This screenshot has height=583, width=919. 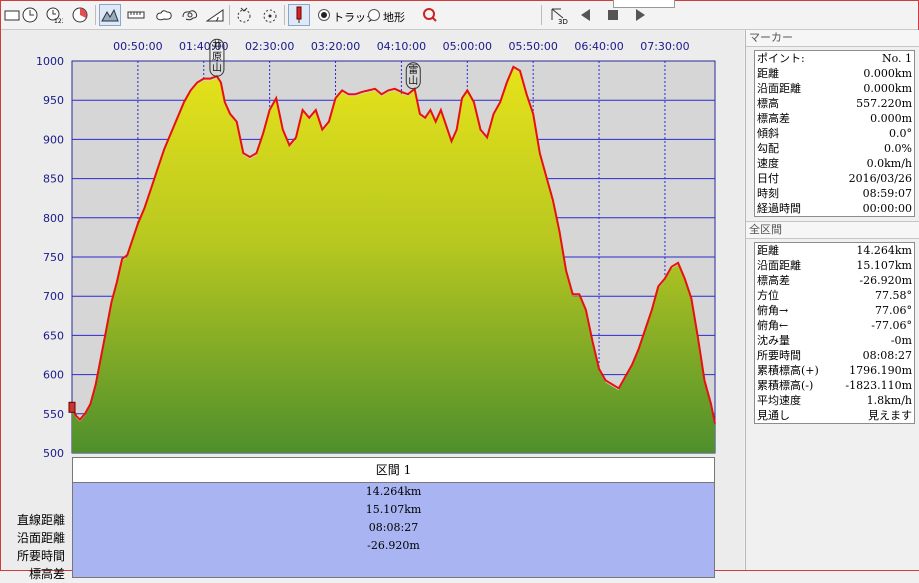 What do you see at coordinates (887, 208) in the screenshot?
I see `info-value: 00:00:00` at bounding box center [887, 208].